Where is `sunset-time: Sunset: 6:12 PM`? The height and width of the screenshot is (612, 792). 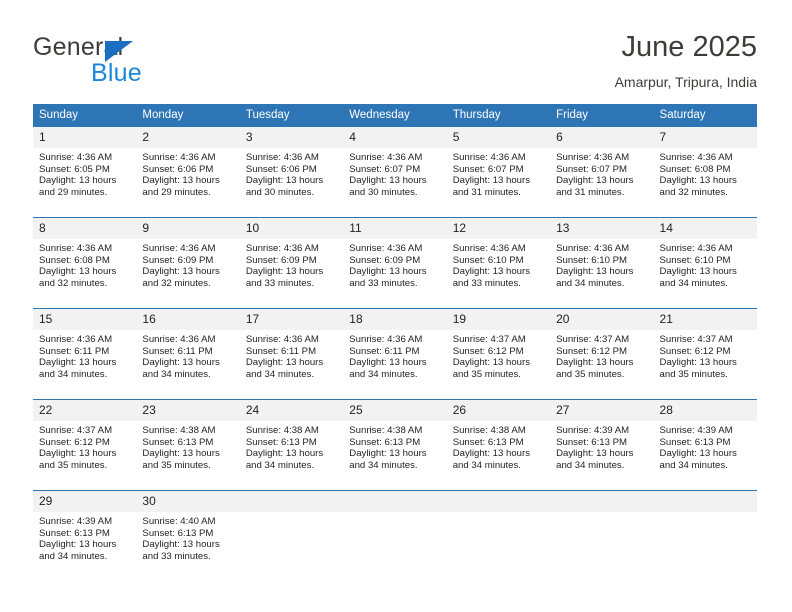 sunset-time: Sunset: 6:12 PM is located at coordinates (74, 442).